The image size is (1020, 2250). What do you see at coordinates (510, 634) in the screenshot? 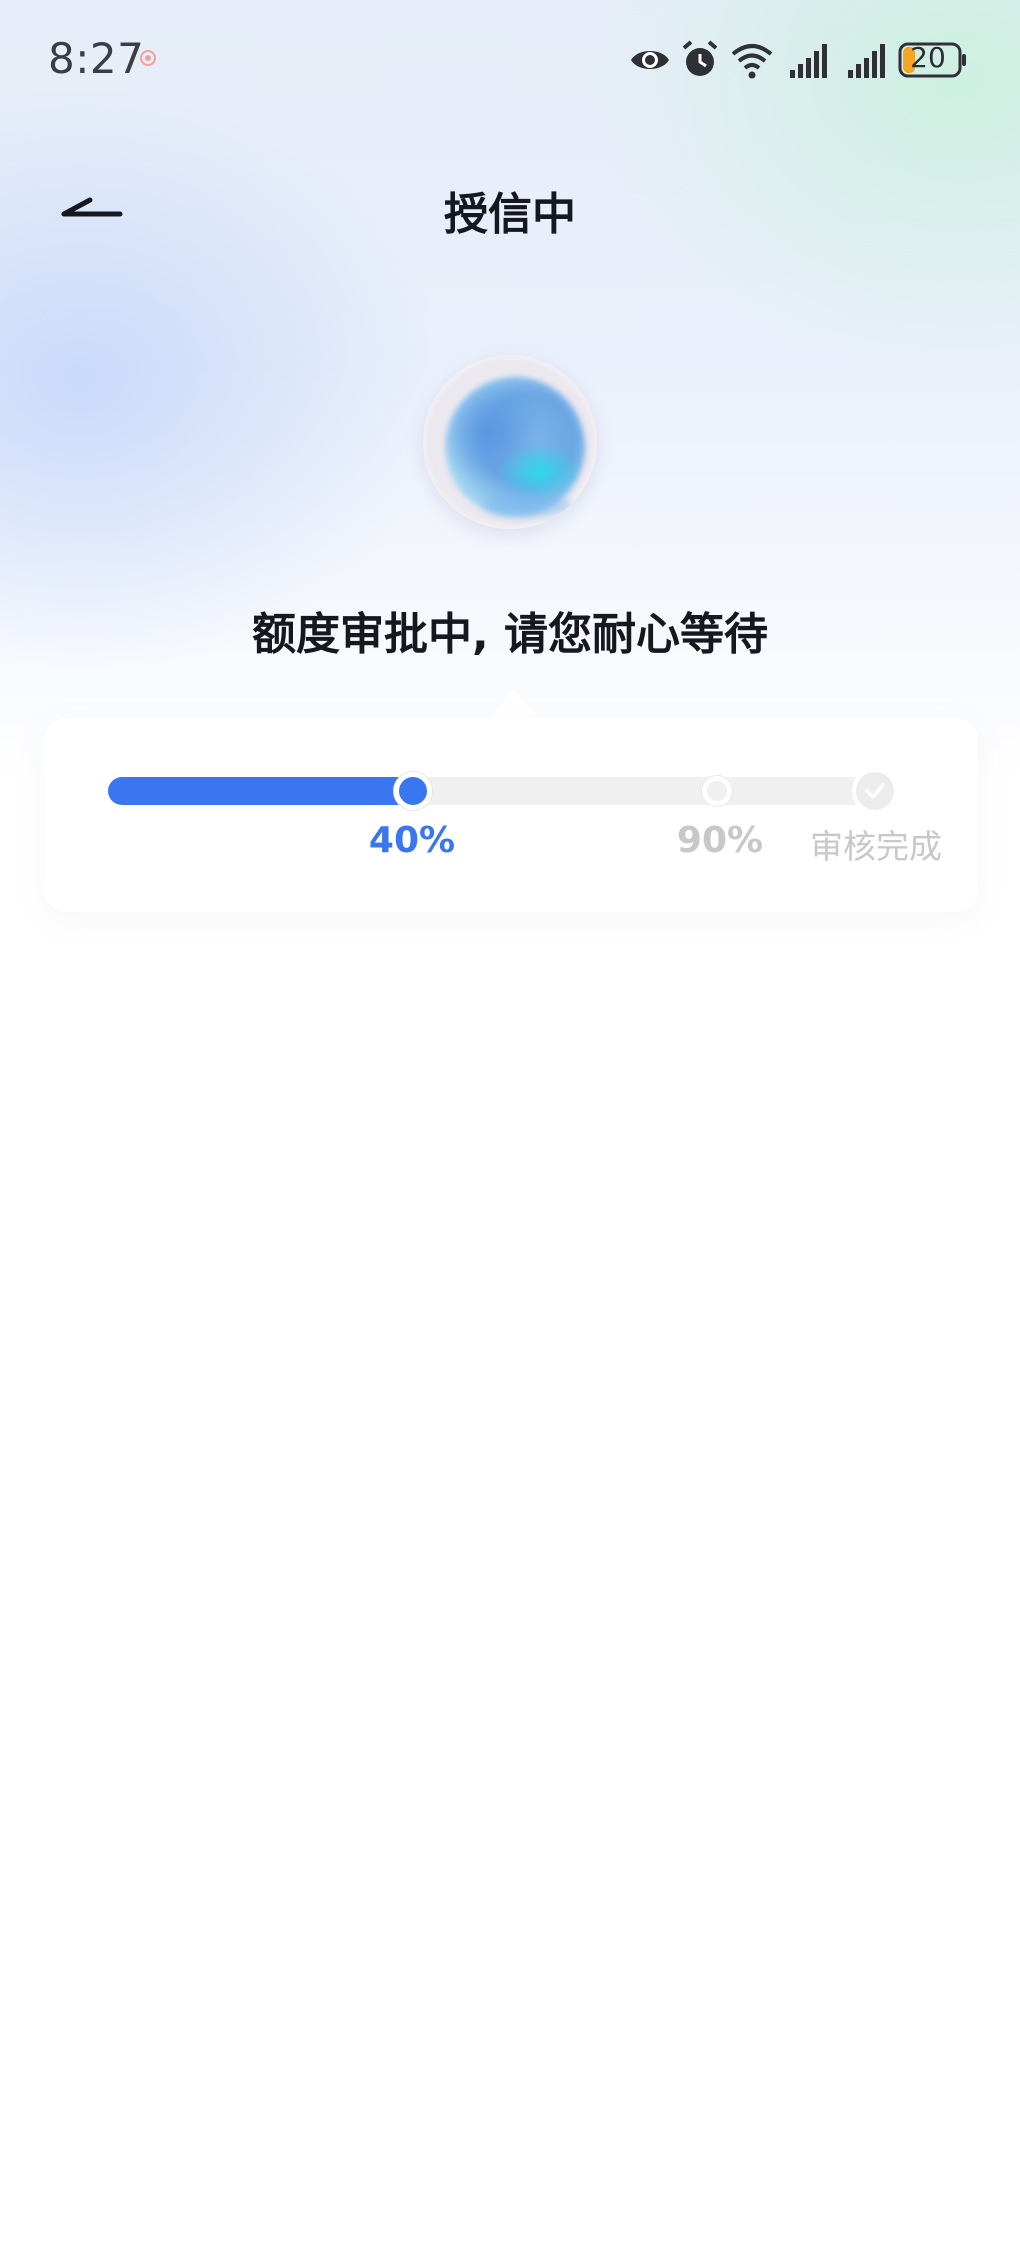
I see `approval-message: 额度审批中, 请您耐心等待` at bounding box center [510, 634].